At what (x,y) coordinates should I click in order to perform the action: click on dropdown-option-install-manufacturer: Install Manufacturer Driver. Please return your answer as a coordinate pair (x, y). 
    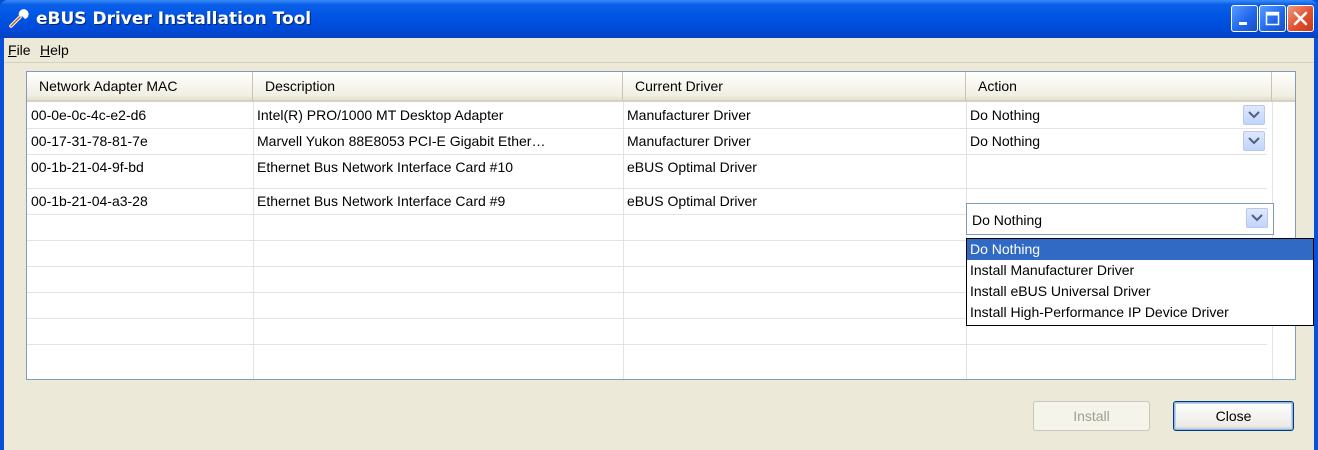
    Looking at the image, I should click on (1140, 270).